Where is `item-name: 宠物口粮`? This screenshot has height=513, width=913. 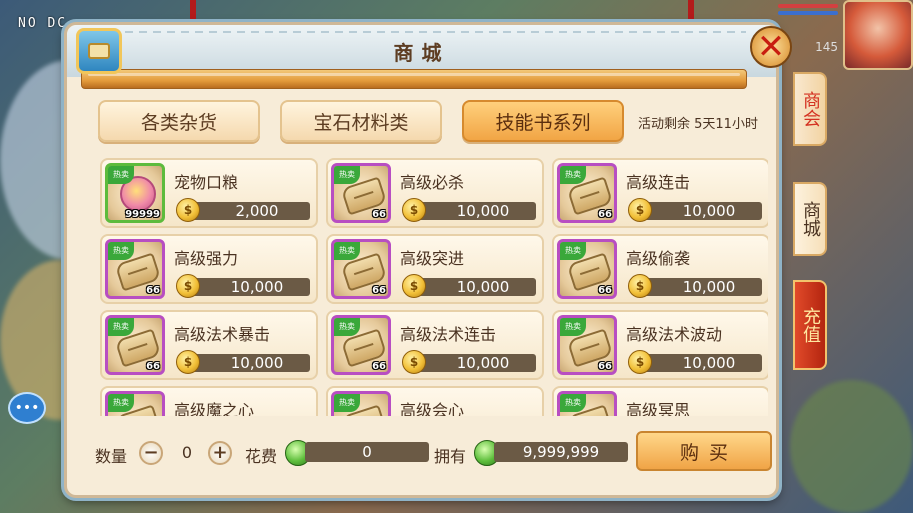 item-name: 宠物口粮 is located at coordinates (206, 182).